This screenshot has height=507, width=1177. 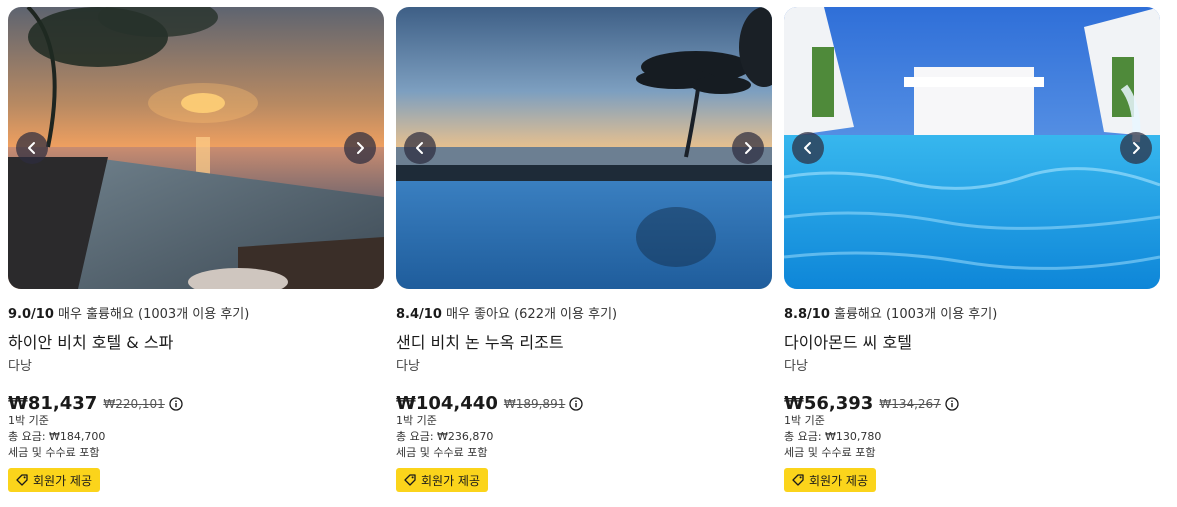 I want to click on rating-score: 8.4/10, so click(x=419, y=314).